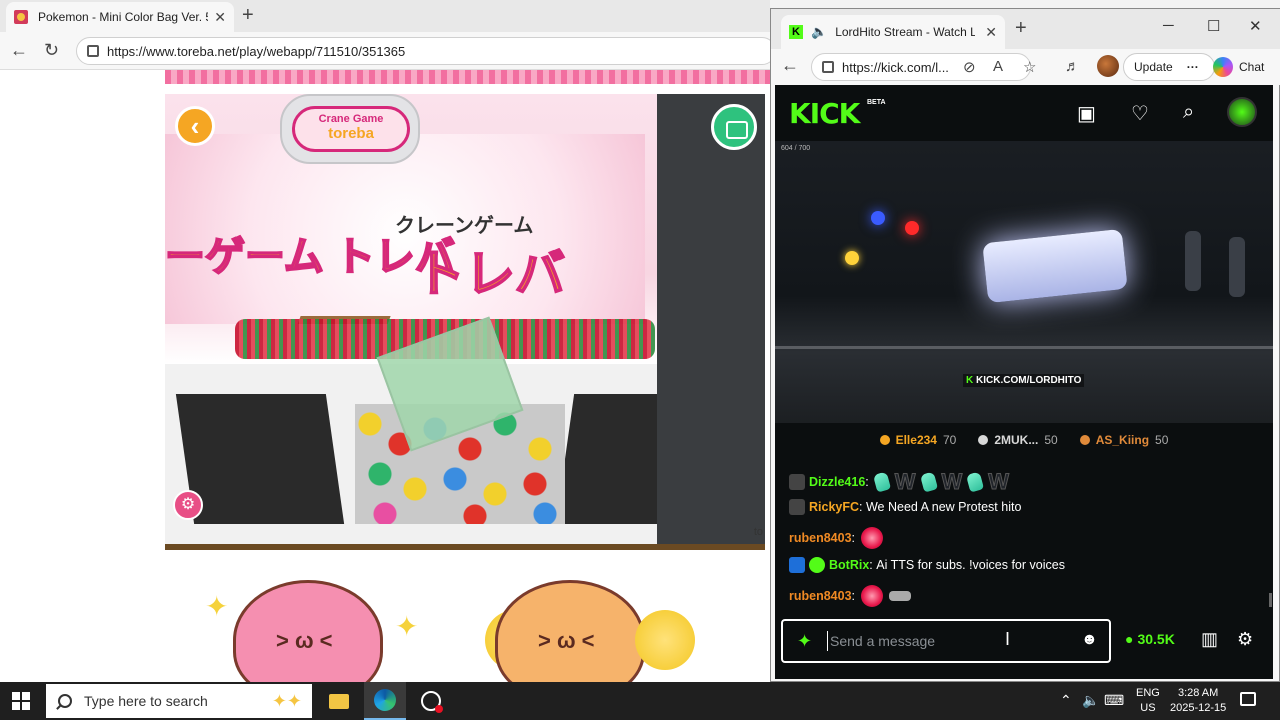  Describe the element at coordinates (998, 66) in the screenshot. I see `read-aloud-icon: A` at that location.